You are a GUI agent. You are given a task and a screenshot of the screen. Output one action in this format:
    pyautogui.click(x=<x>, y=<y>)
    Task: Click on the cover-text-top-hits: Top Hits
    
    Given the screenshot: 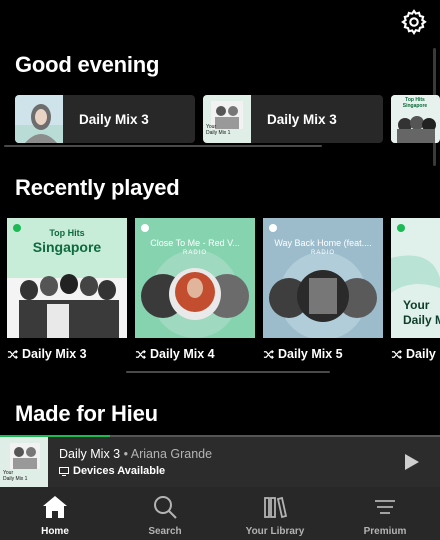 What is the action you would take?
    pyautogui.click(x=67, y=233)
    